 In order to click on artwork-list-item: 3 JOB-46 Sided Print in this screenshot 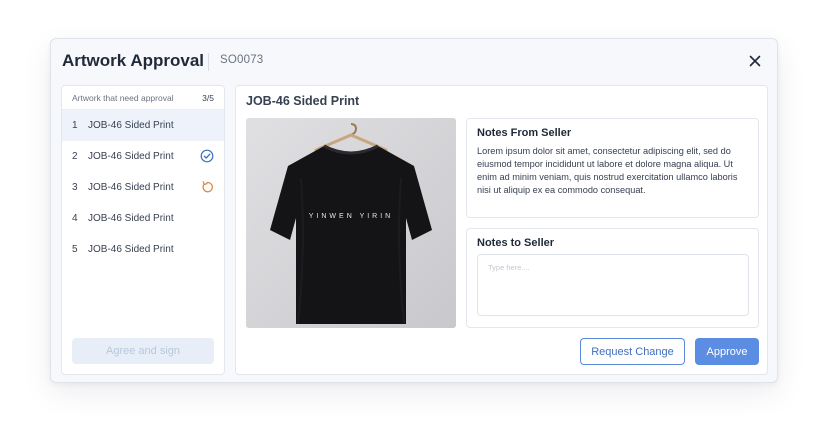, I will do `click(143, 187)`.